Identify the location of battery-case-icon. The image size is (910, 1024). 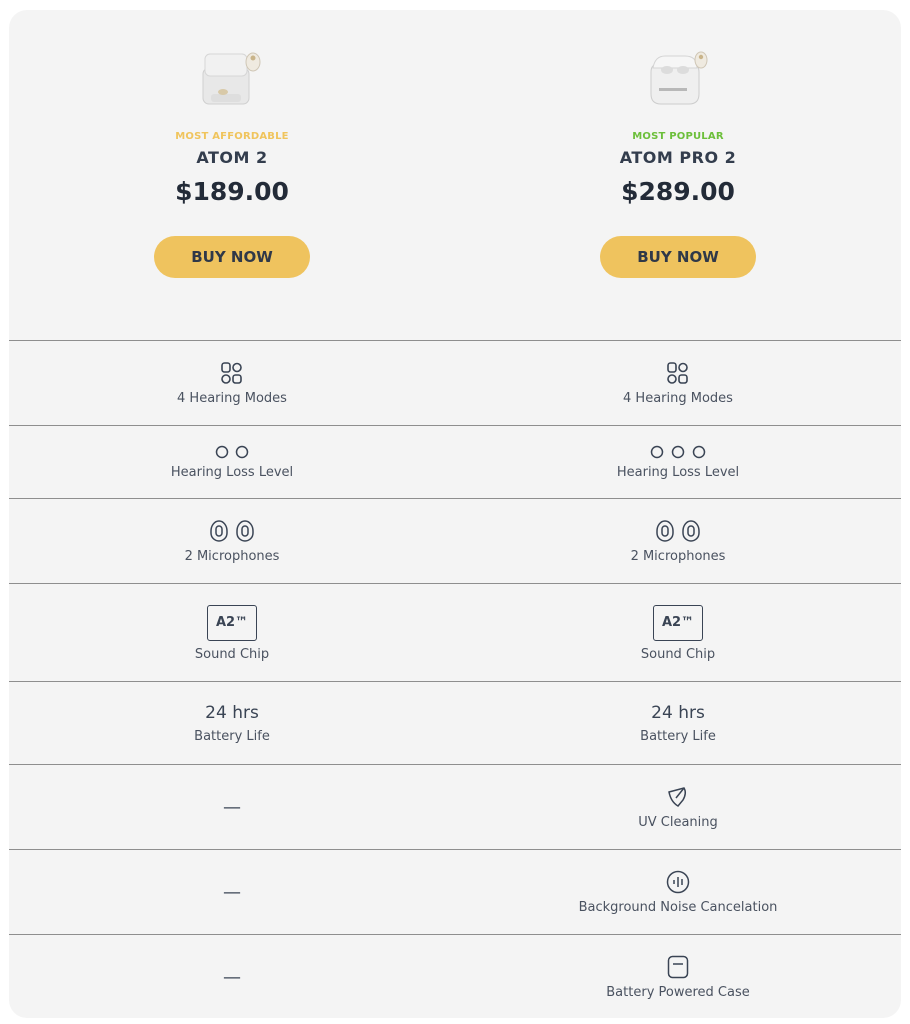
(678, 966).